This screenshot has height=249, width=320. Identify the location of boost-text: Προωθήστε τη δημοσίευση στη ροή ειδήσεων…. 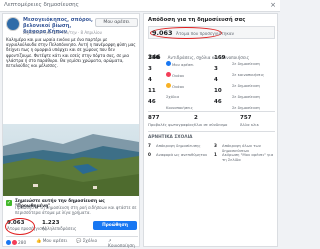
(76, 210).